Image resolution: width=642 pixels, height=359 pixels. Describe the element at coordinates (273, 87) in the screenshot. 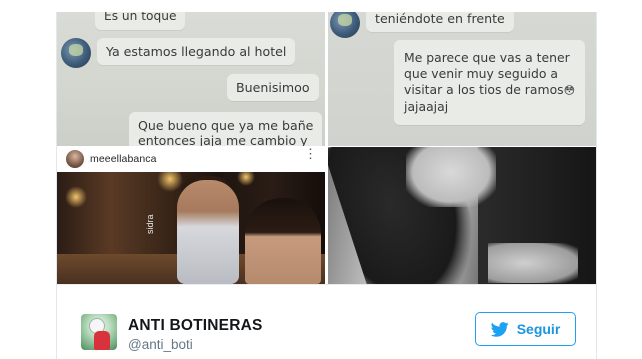

I see `chat-bubble-sent: Buenisimoo` at that location.